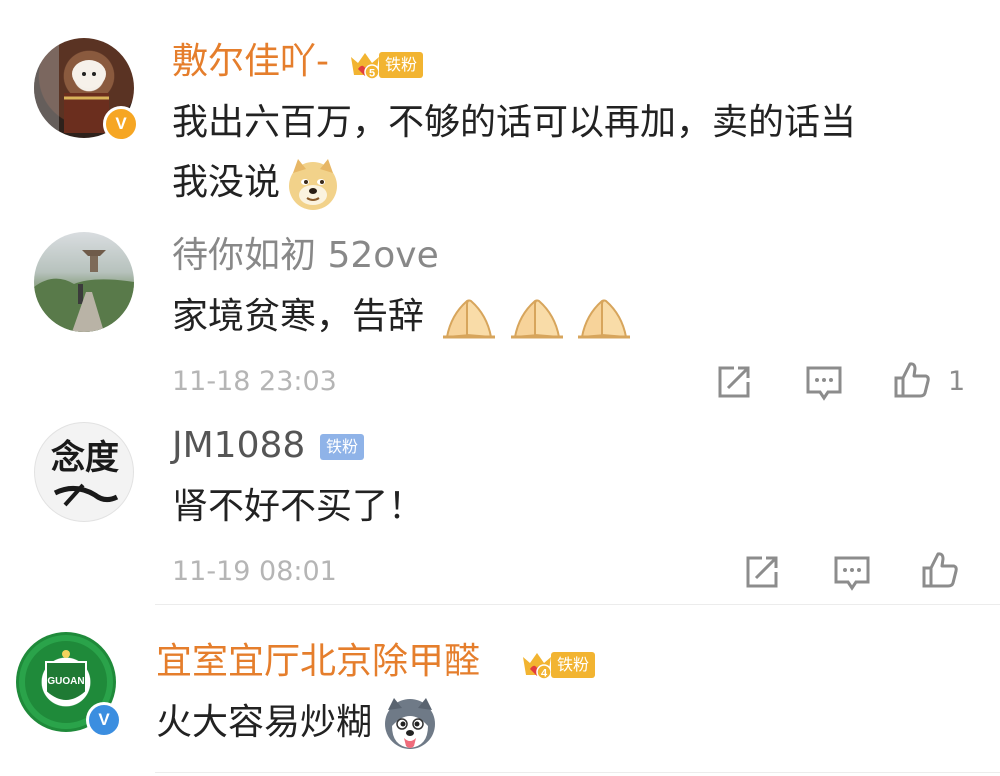  What do you see at coordinates (298, 316) in the screenshot?
I see `comment-text-content: 家境贫寒，告辞` at bounding box center [298, 316].